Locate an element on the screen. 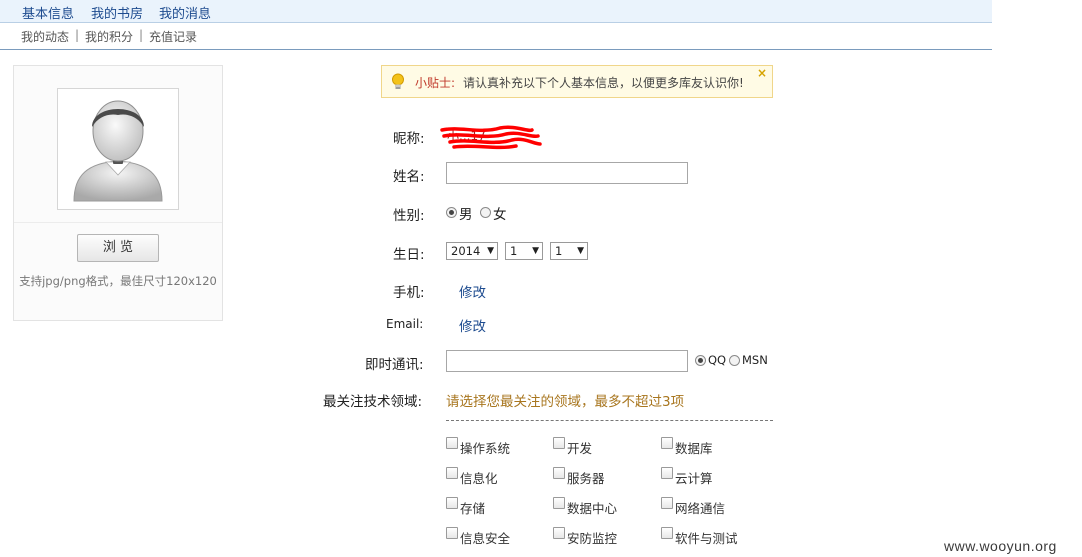 Image resolution: width=1082 pixels, height=557 pixels. close-icon: × is located at coordinates (762, 73).